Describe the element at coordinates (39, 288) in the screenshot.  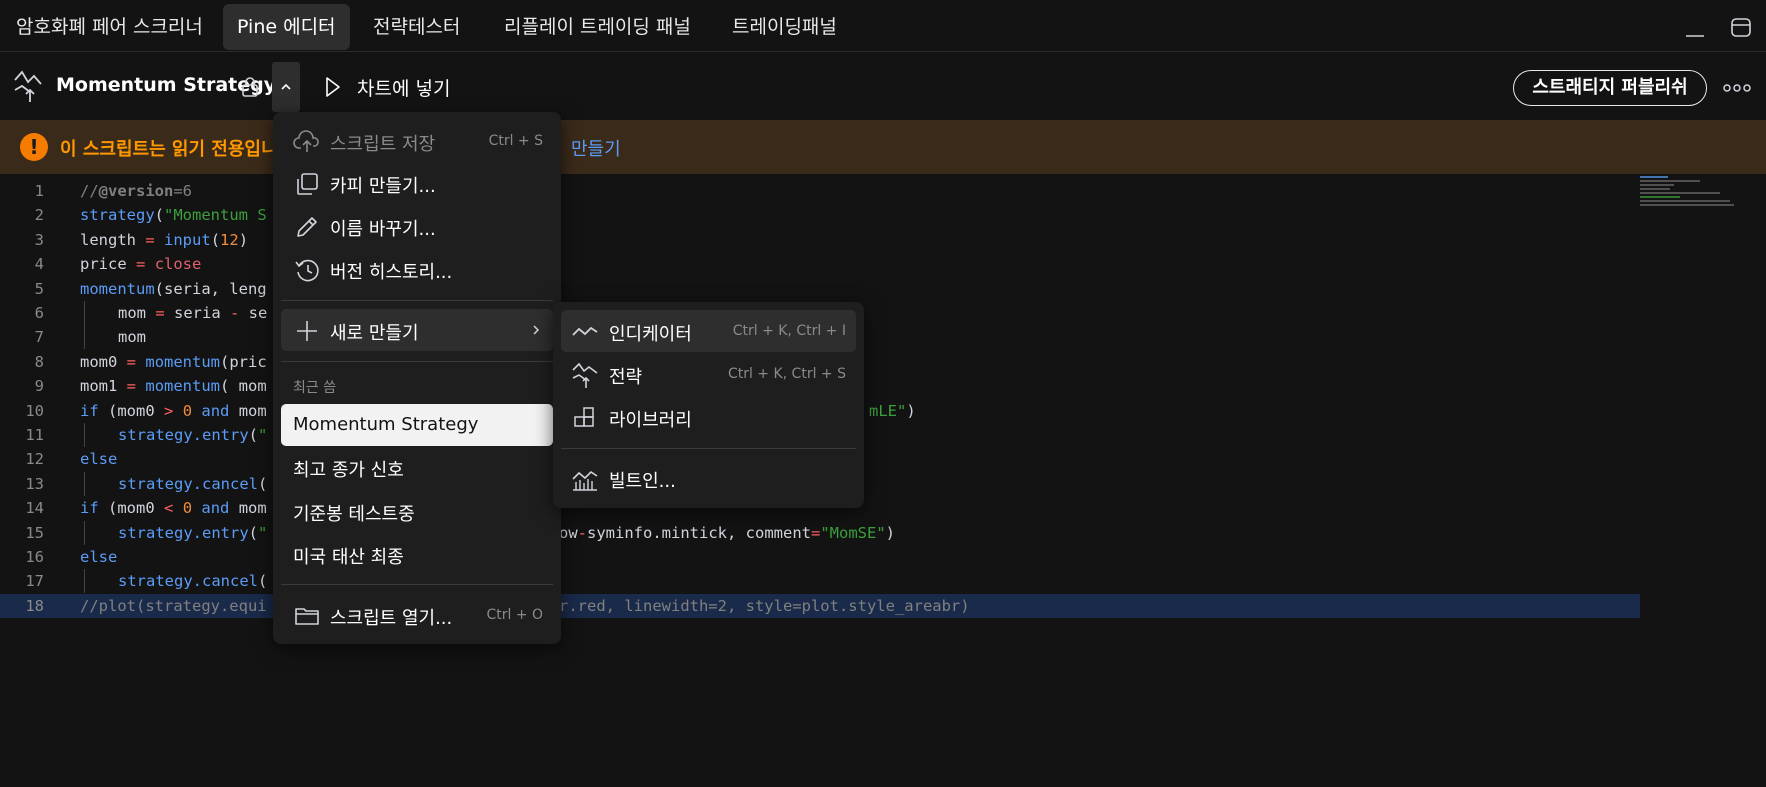
I see `line-number: 5` at that location.